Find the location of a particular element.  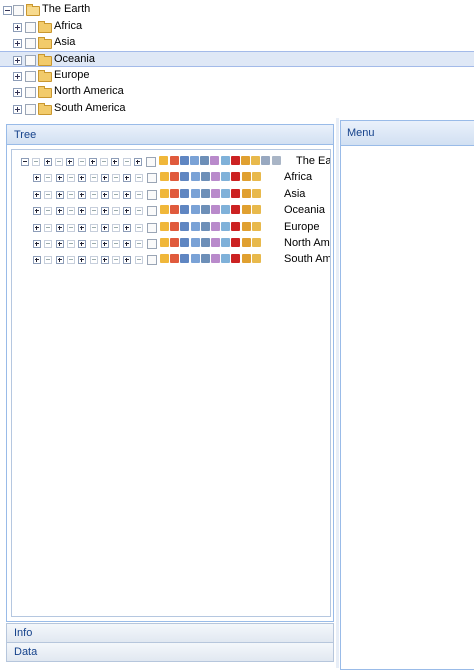

tree-panel-header: Tree is located at coordinates (170, 135).